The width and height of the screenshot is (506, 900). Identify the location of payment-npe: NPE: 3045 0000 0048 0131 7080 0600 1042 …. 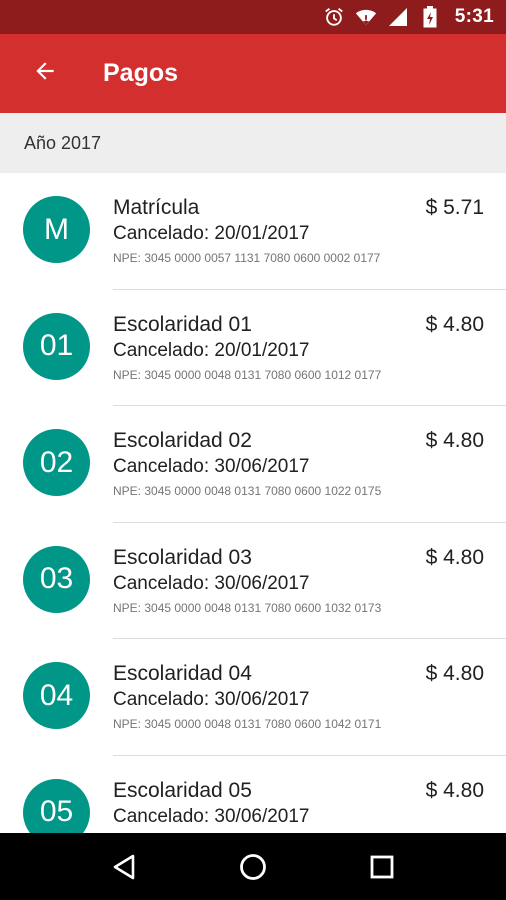
(247, 724).